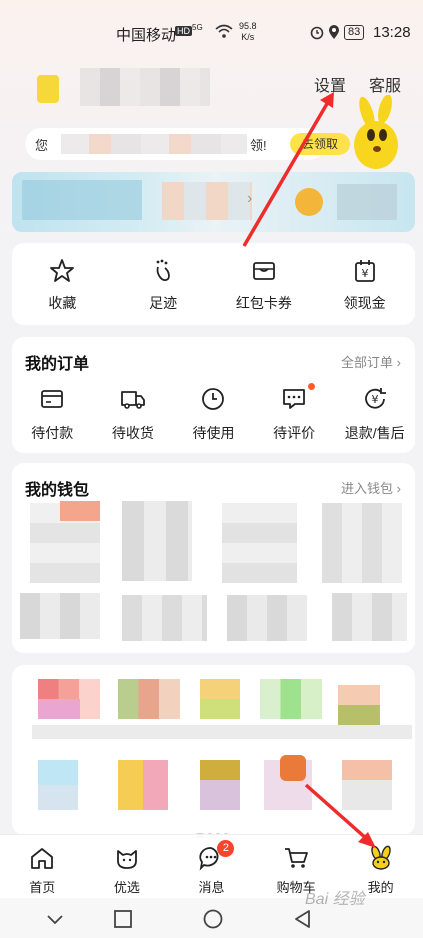 This screenshot has height=938, width=423. I want to click on quick-link-coupons: 红包卡券, so click(264, 285).